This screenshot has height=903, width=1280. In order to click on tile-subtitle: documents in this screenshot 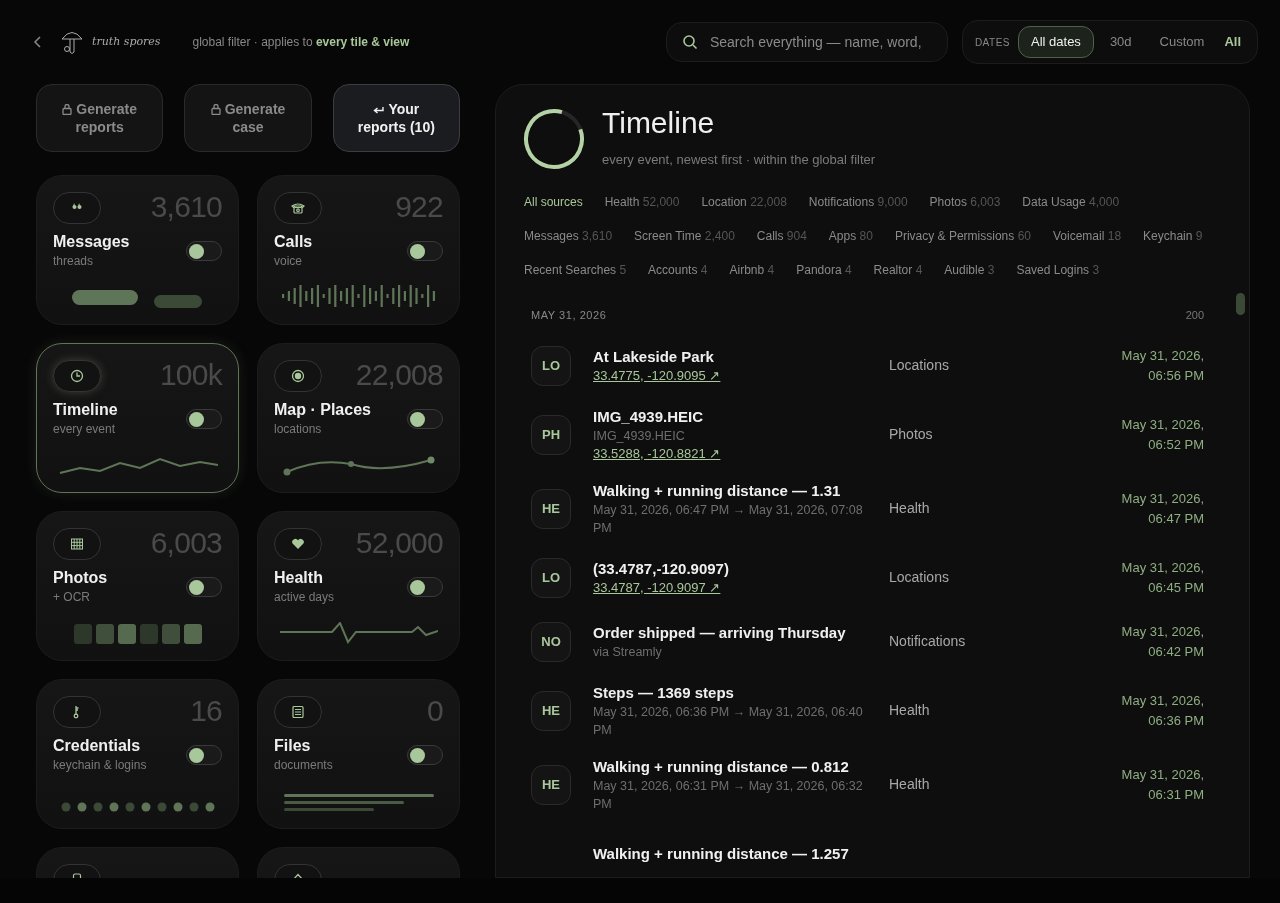, I will do `click(303, 765)`.